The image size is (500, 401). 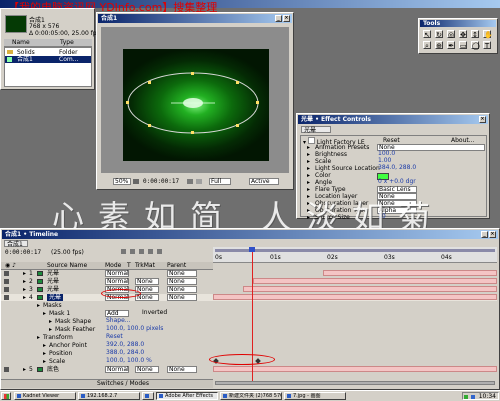 What do you see at coordinates (129, 265) in the screenshot?
I see `col-t: T` at bounding box center [129, 265].